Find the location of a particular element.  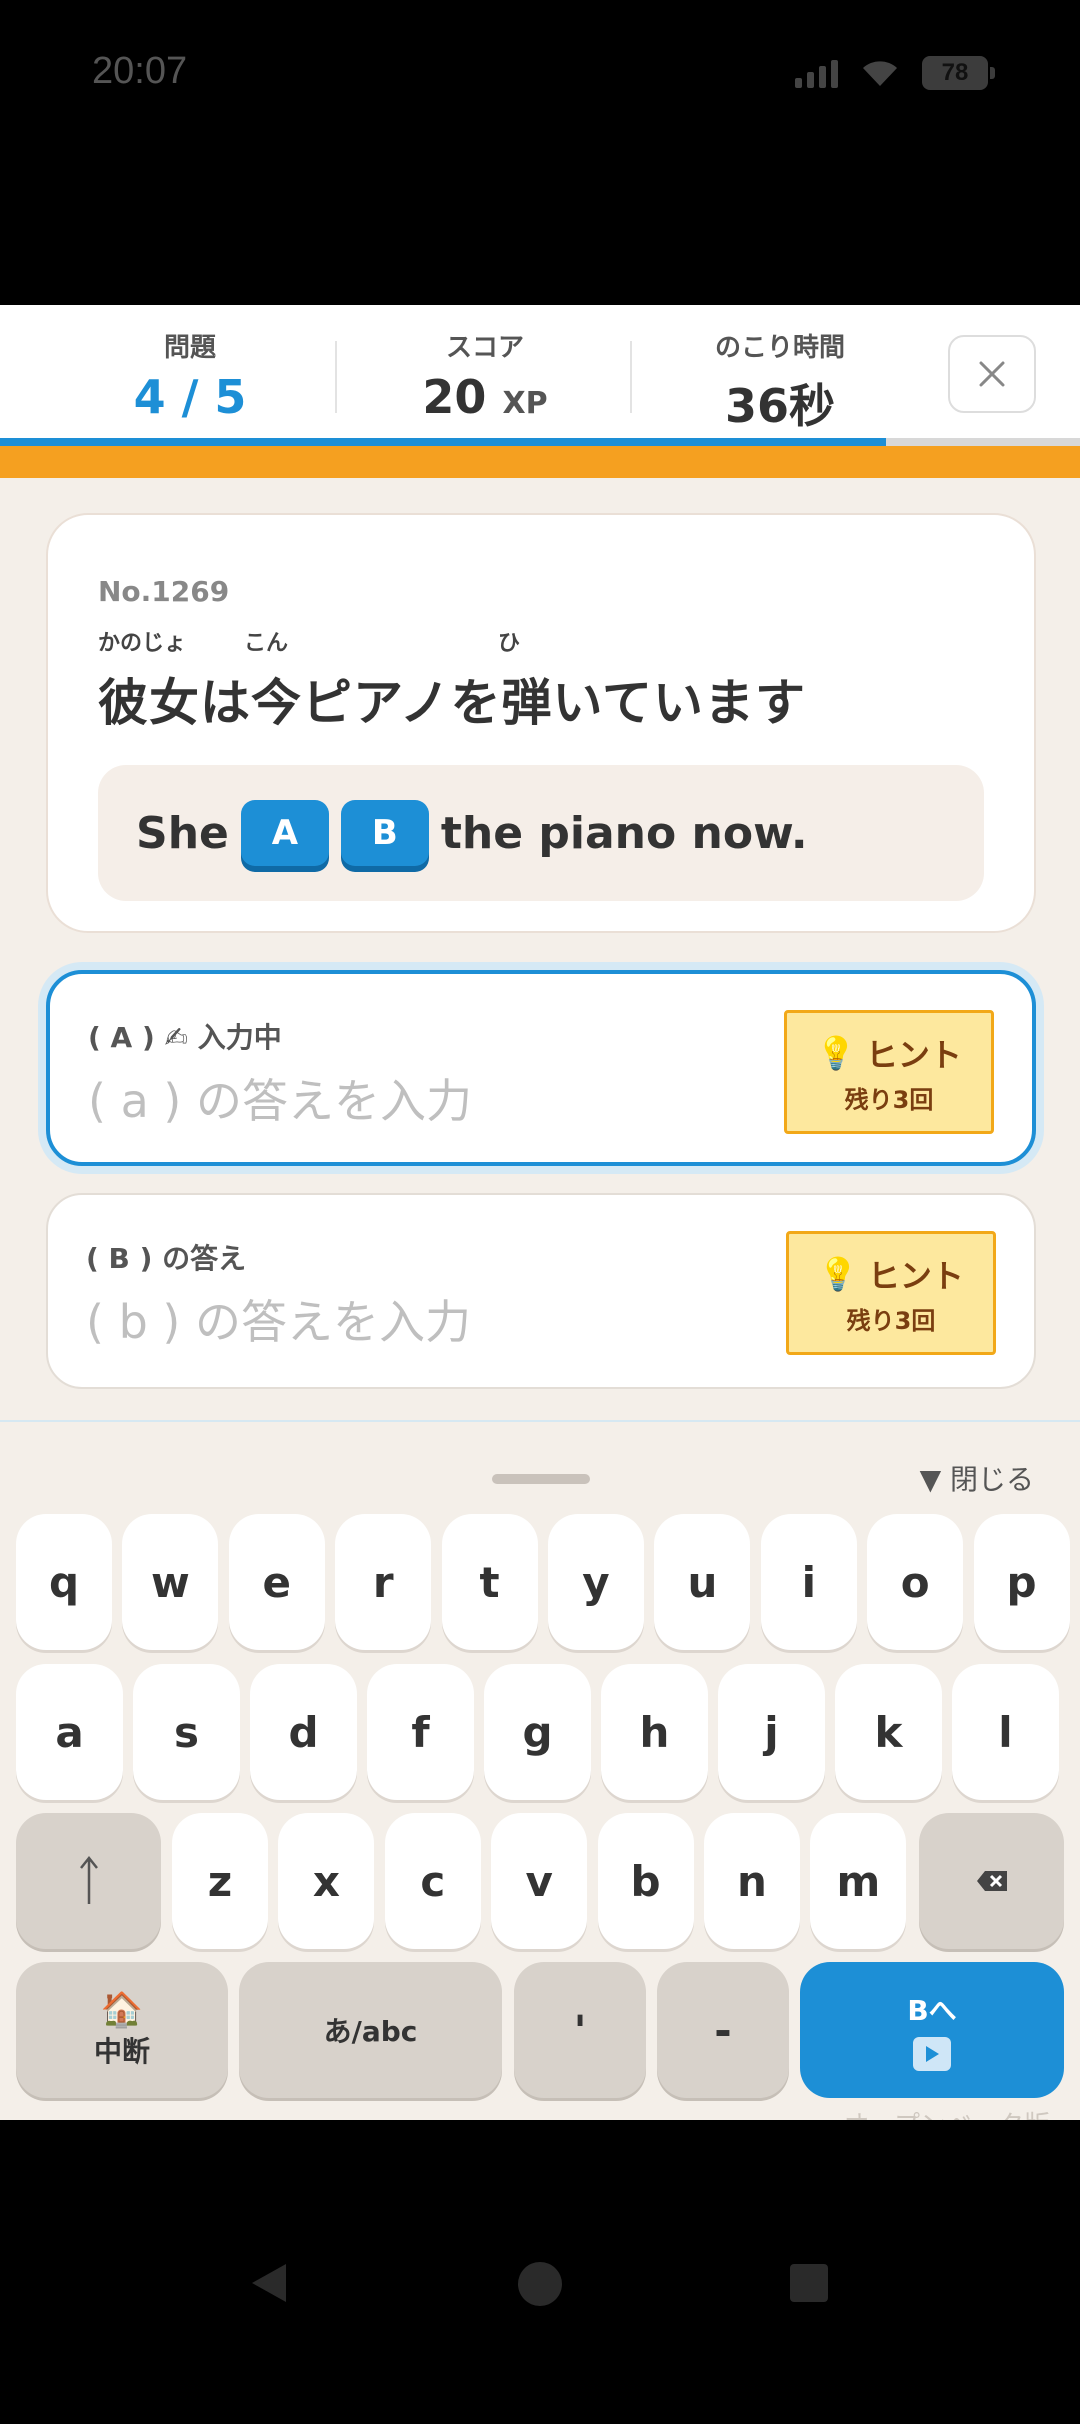

key-o: o is located at coordinates (915, 1582).